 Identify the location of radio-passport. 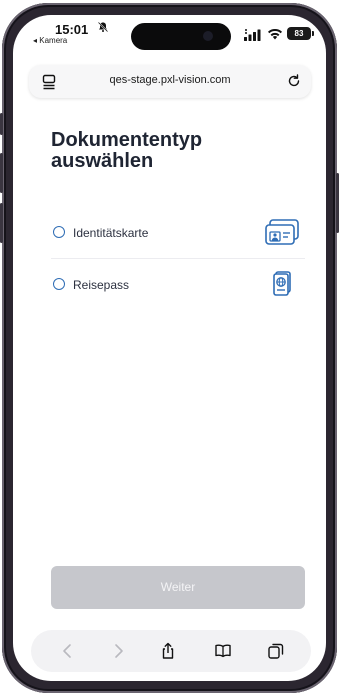
(59, 284).